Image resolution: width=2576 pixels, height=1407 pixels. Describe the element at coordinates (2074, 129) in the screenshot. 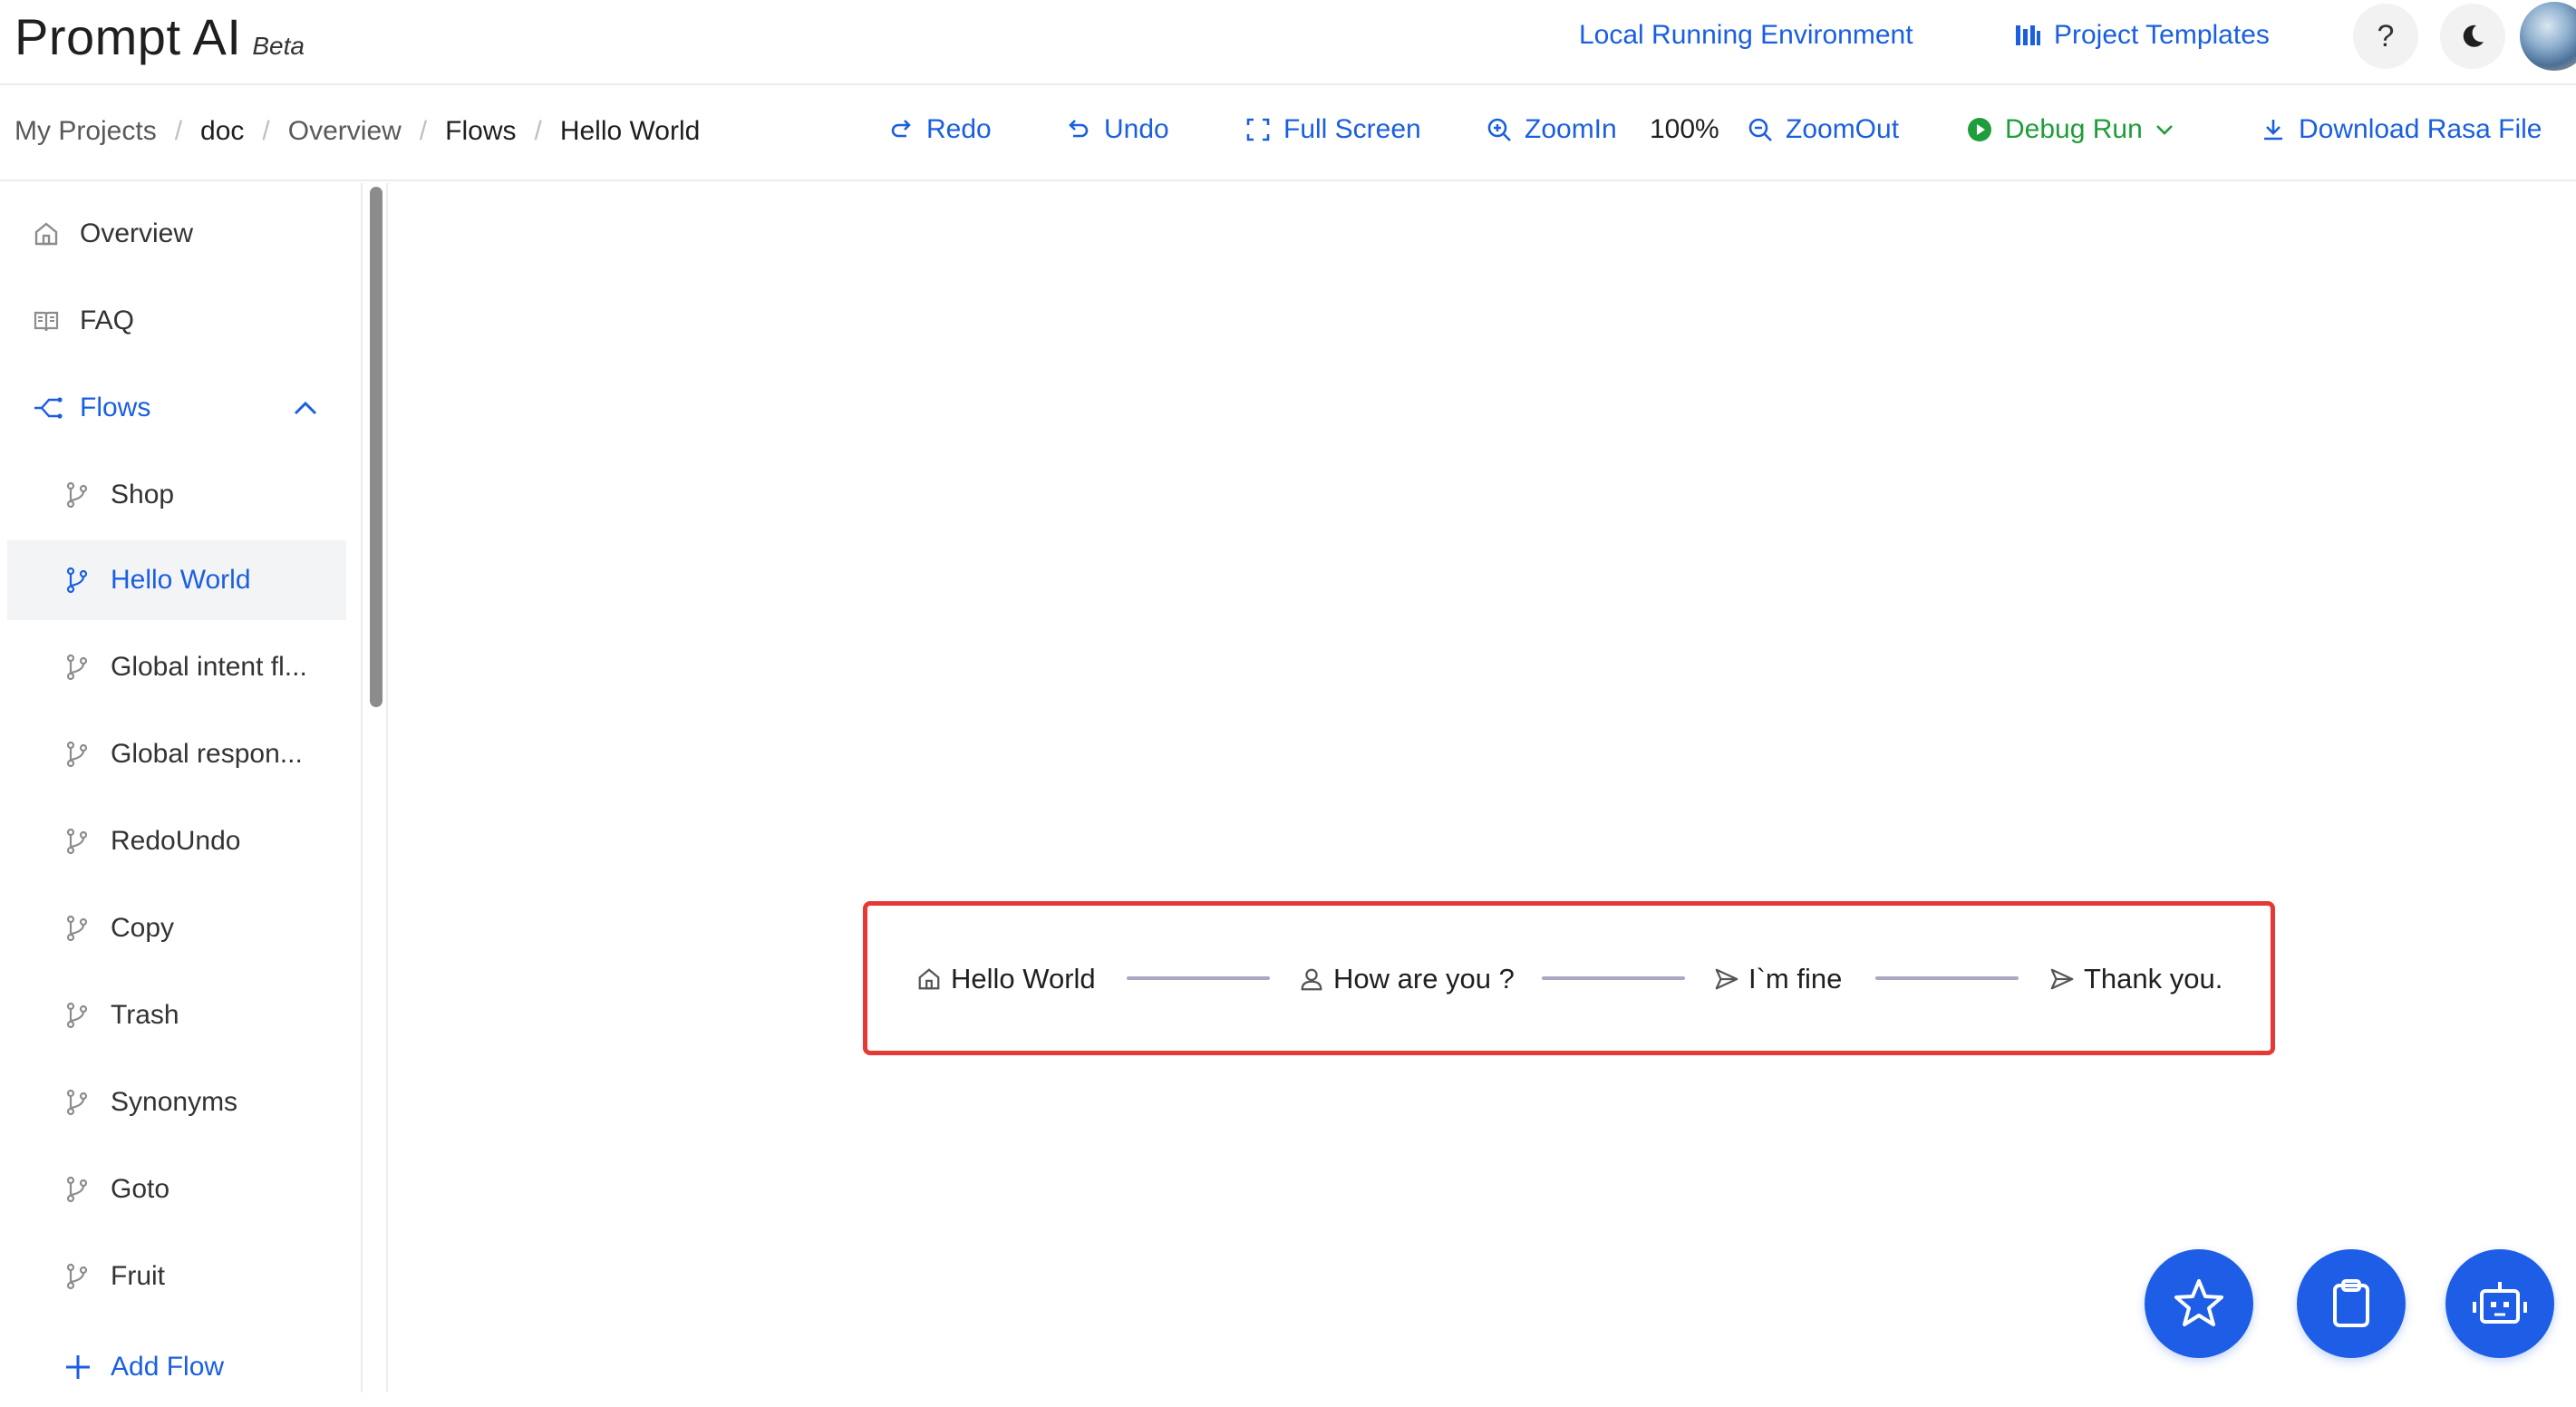

I see `debug-run-label: Debug Run` at that location.